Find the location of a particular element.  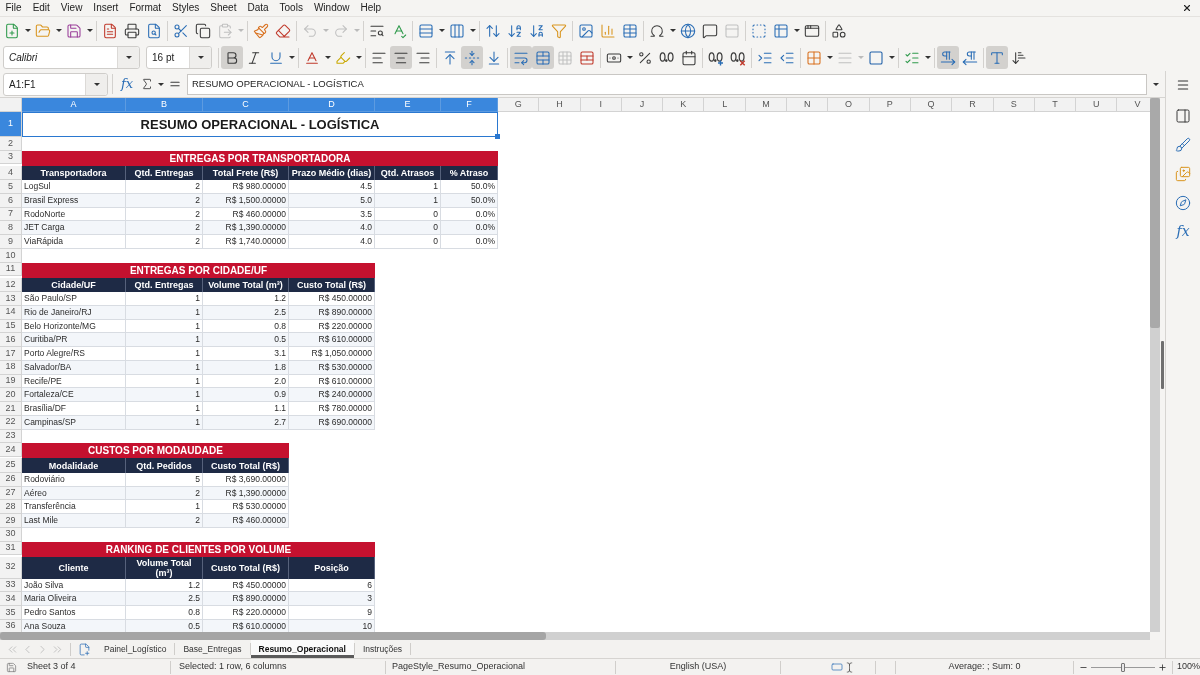

menu-item: Data is located at coordinates (258, 8).